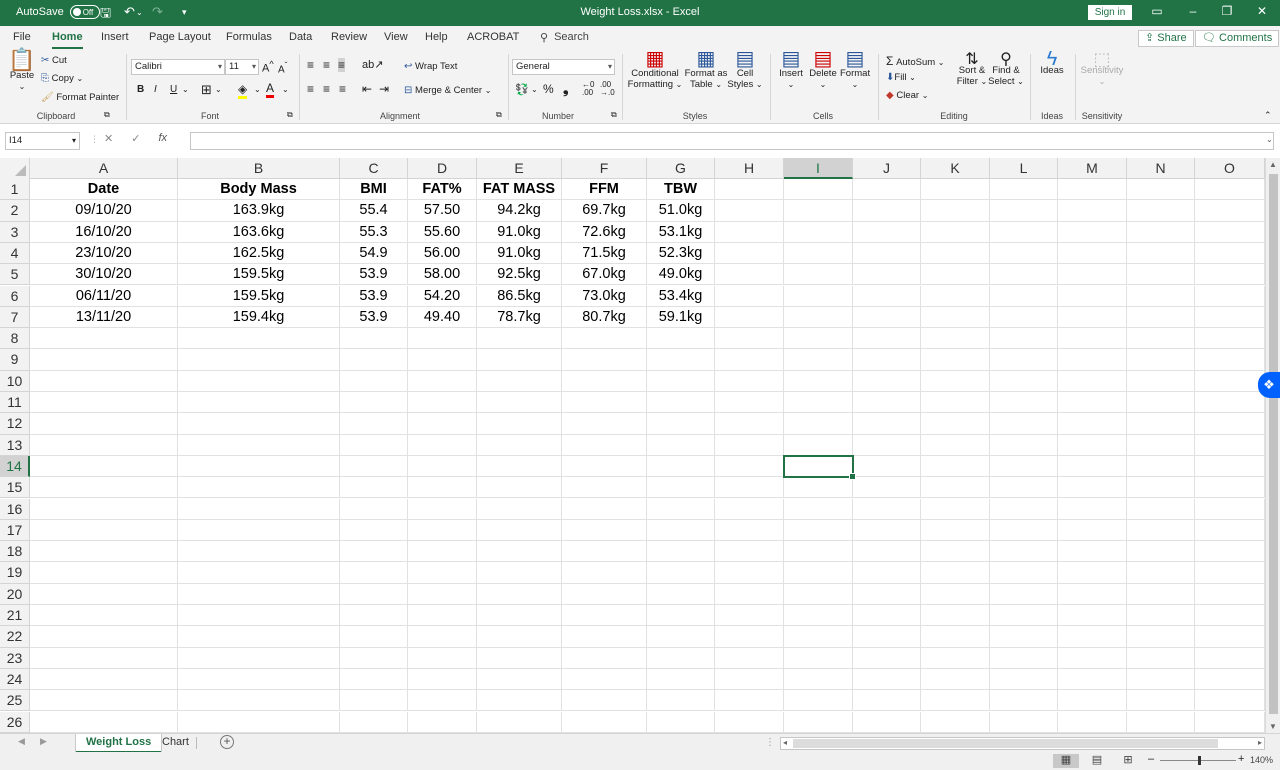  Describe the element at coordinates (1151, 759) in the screenshot. I see `zoom-out-icon: –` at that location.